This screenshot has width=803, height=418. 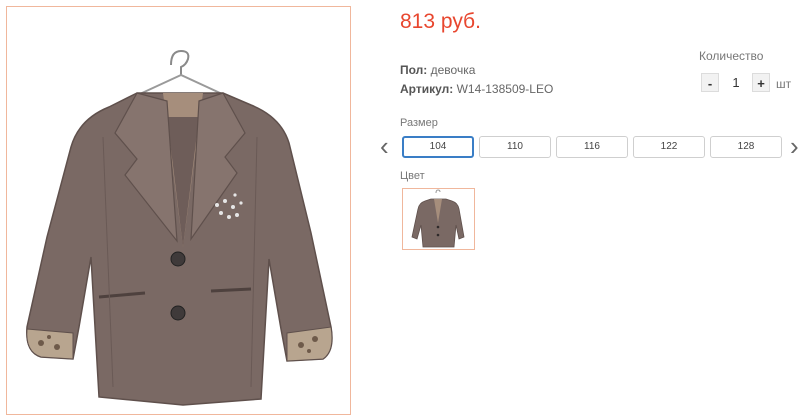 What do you see at coordinates (414, 70) in the screenshot?
I see `gender-label: Пол:` at bounding box center [414, 70].